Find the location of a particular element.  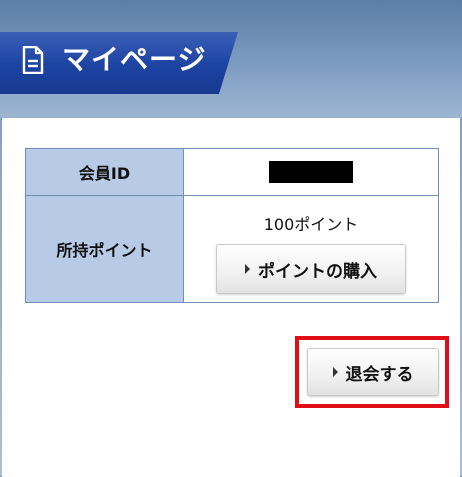

table-row-member-id: 会員ID is located at coordinates (232, 172).